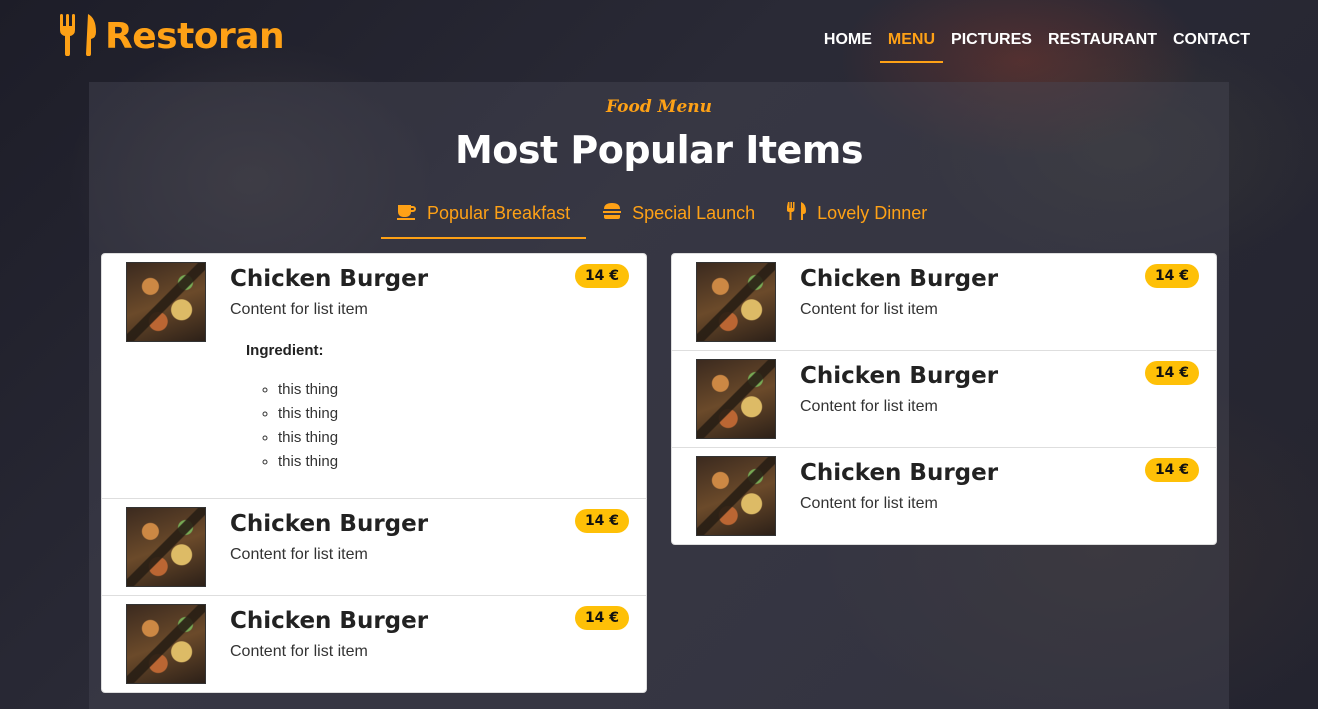  Describe the element at coordinates (1102, 45) in the screenshot. I see `nav-restaurant: RESTAURANT` at that location.